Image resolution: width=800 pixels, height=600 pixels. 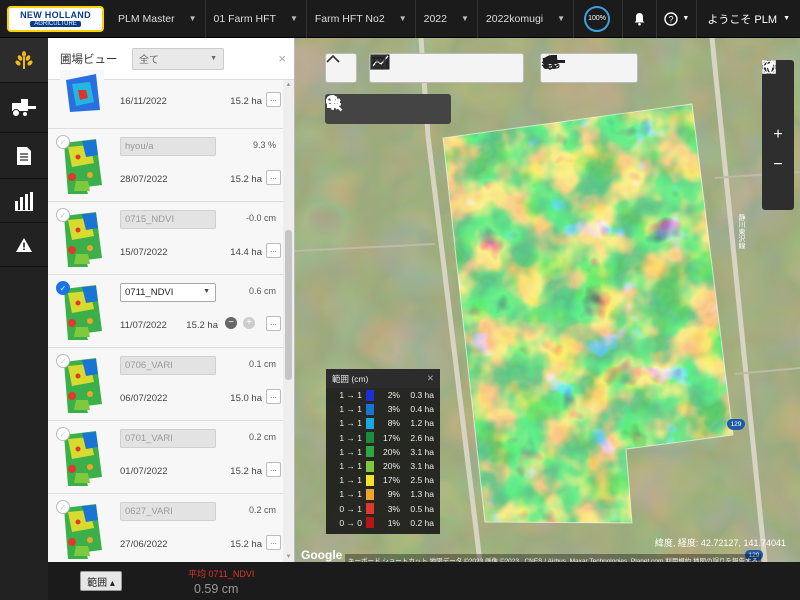 I want to click on scroll-down-icon: ▼, so click(x=288, y=557).